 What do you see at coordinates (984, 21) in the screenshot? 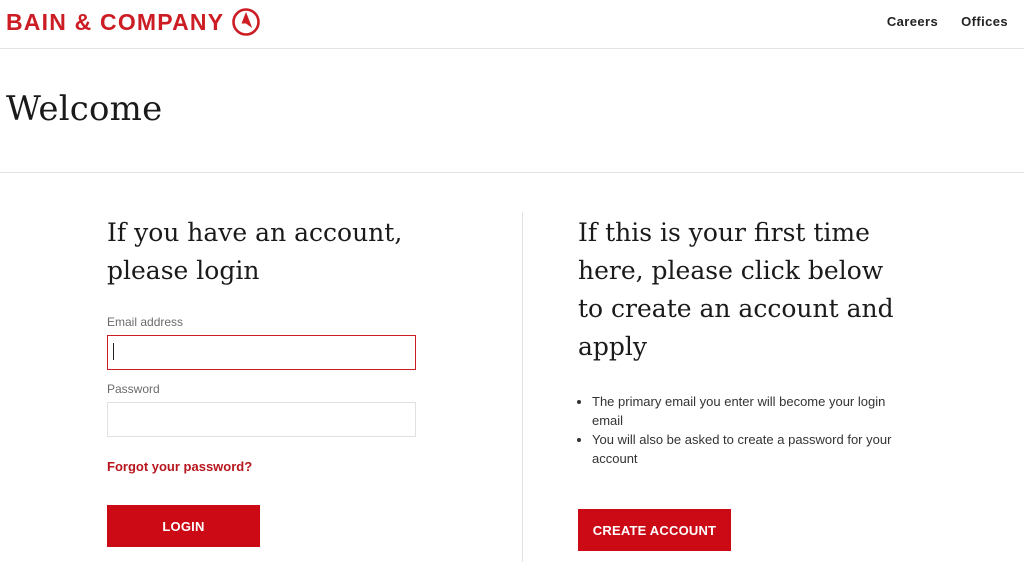
I see `nav-offices-link: Offices` at bounding box center [984, 21].